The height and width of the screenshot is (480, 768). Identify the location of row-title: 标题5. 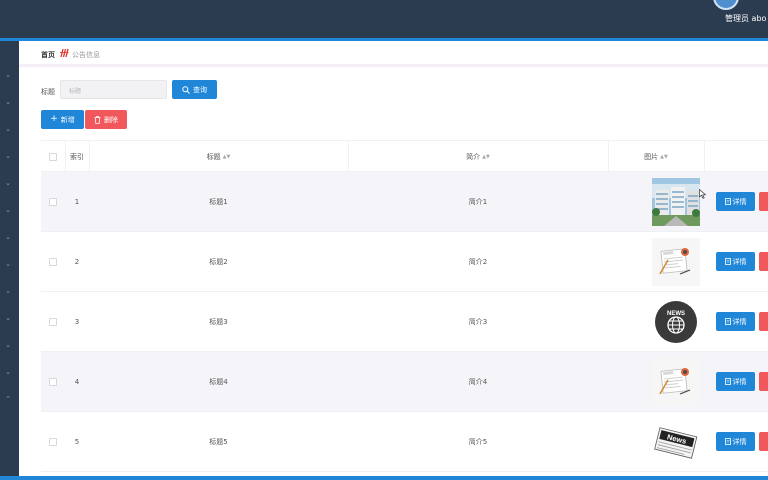
(218, 442).